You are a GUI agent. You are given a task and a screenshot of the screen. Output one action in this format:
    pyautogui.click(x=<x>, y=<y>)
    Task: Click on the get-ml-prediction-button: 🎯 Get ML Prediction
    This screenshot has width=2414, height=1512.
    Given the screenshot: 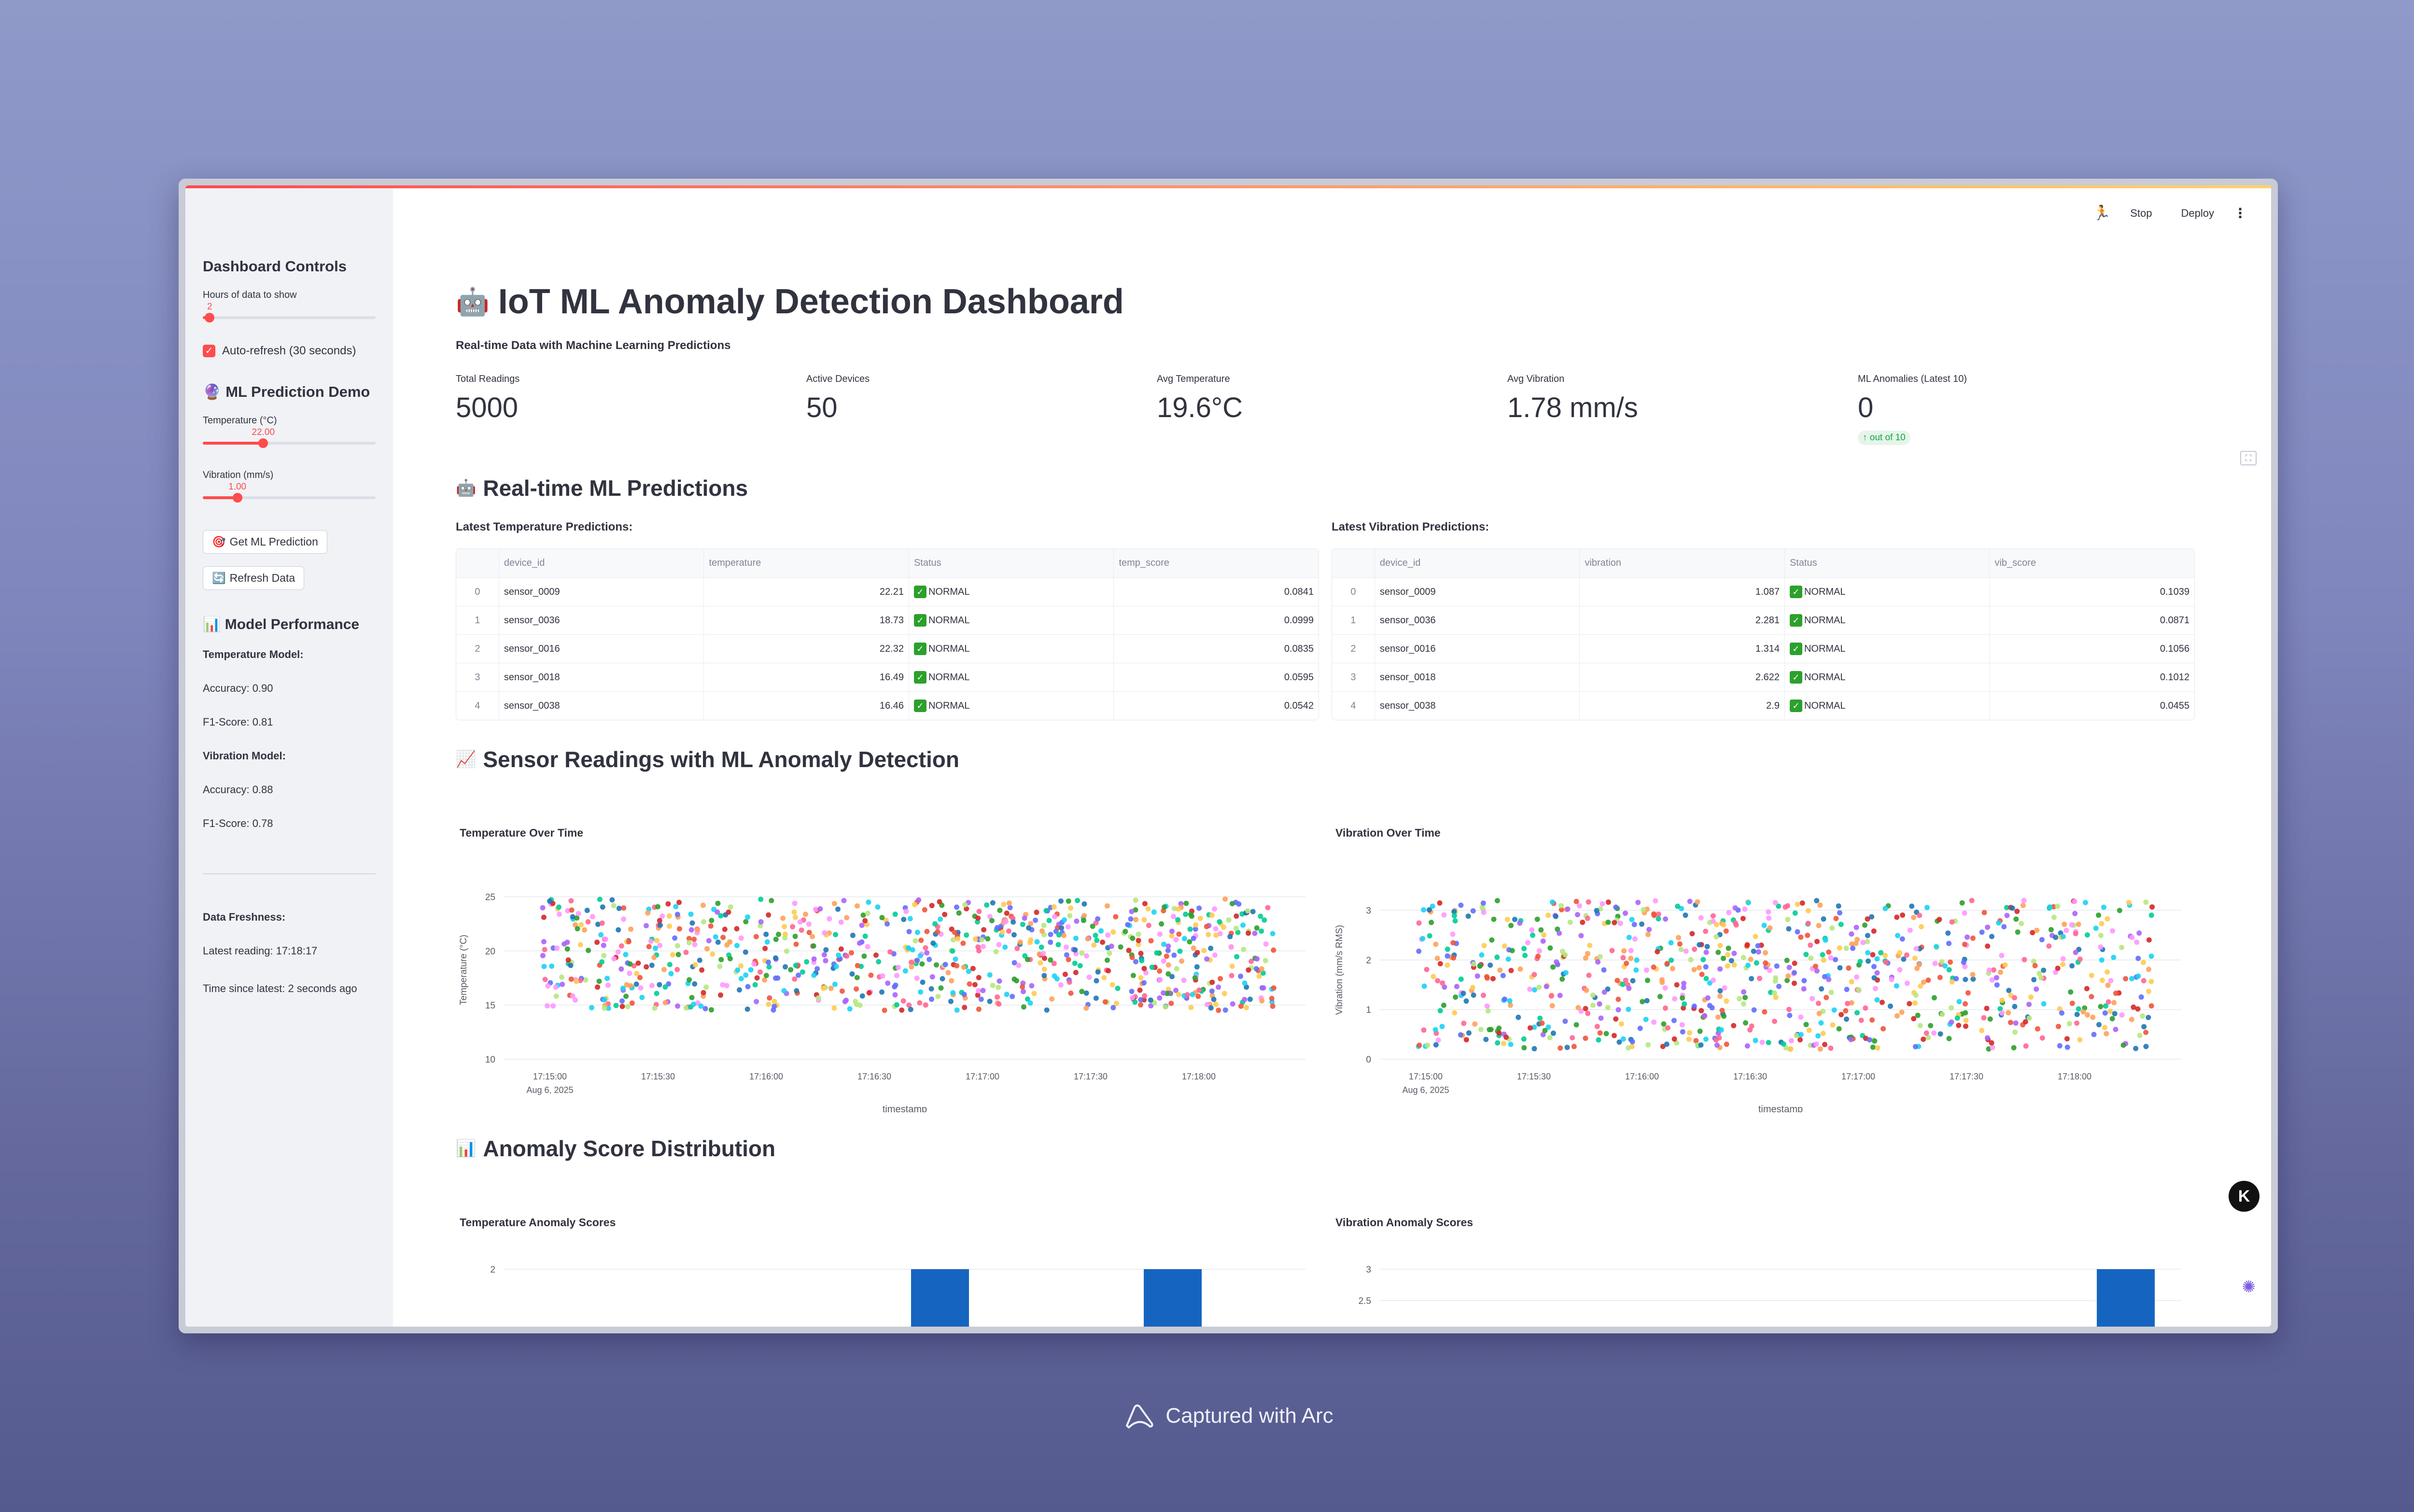 What is the action you would take?
    pyautogui.click(x=265, y=542)
    